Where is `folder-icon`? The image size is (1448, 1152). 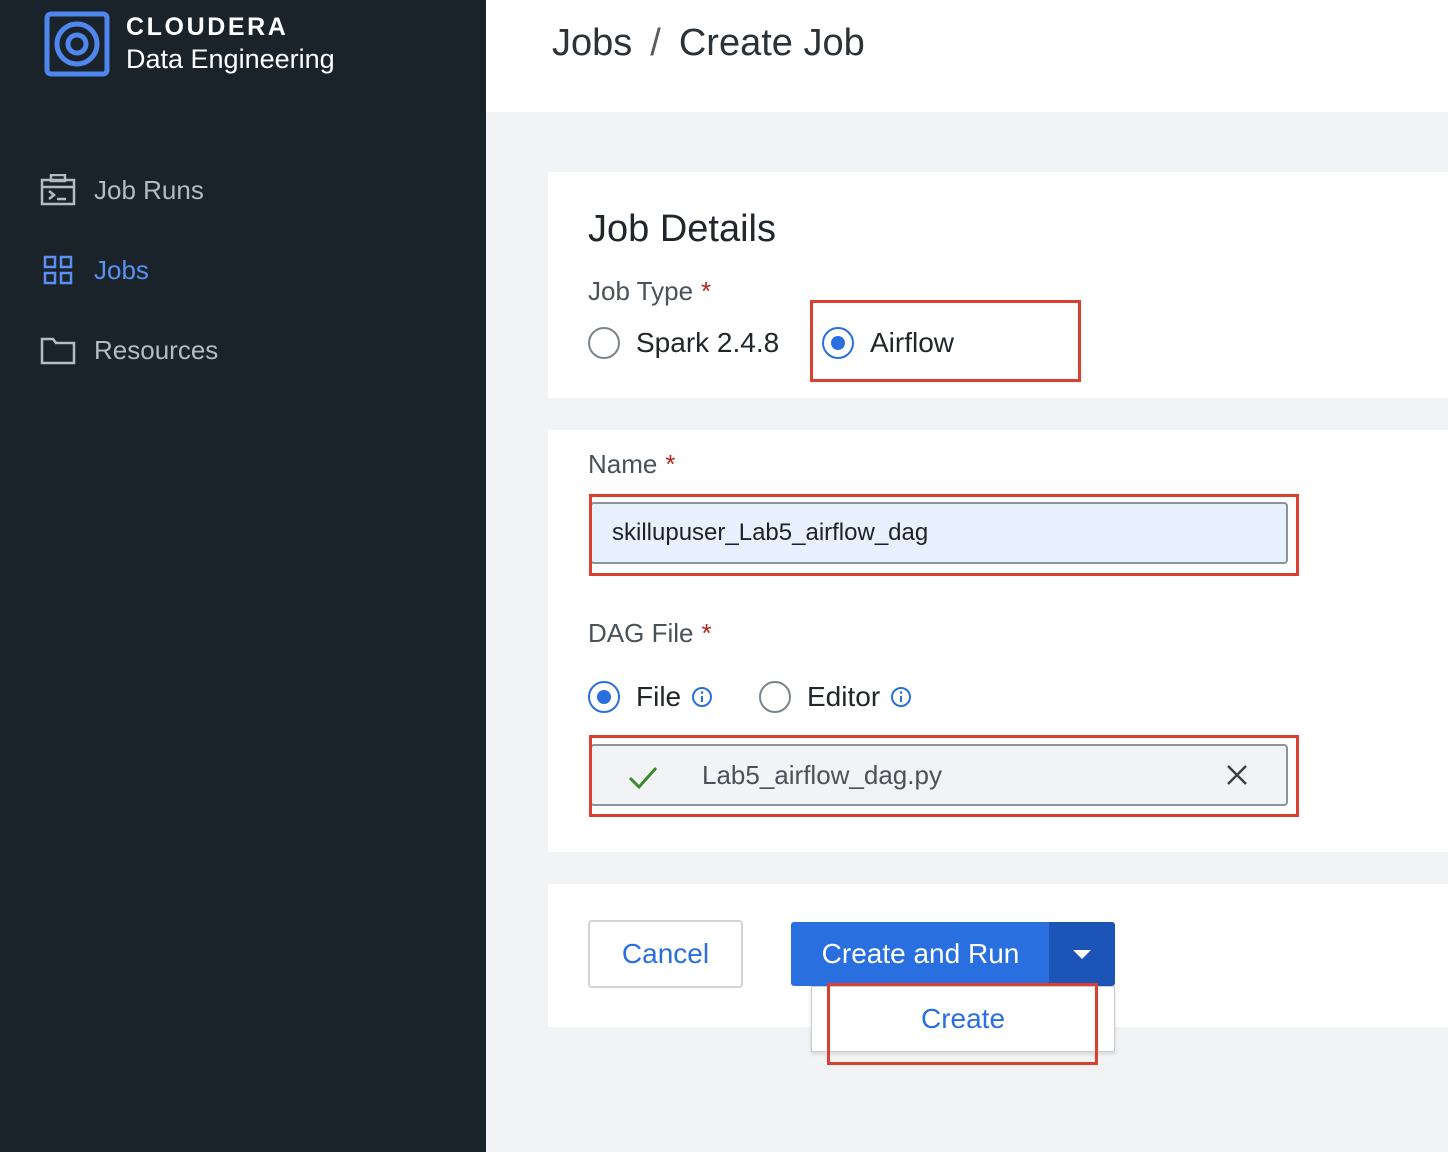 folder-icon is located at coordinates (58, 350).